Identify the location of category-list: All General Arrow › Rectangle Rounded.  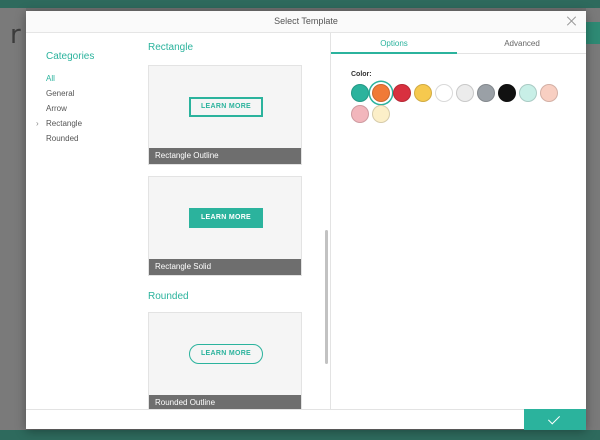
(59, 108).